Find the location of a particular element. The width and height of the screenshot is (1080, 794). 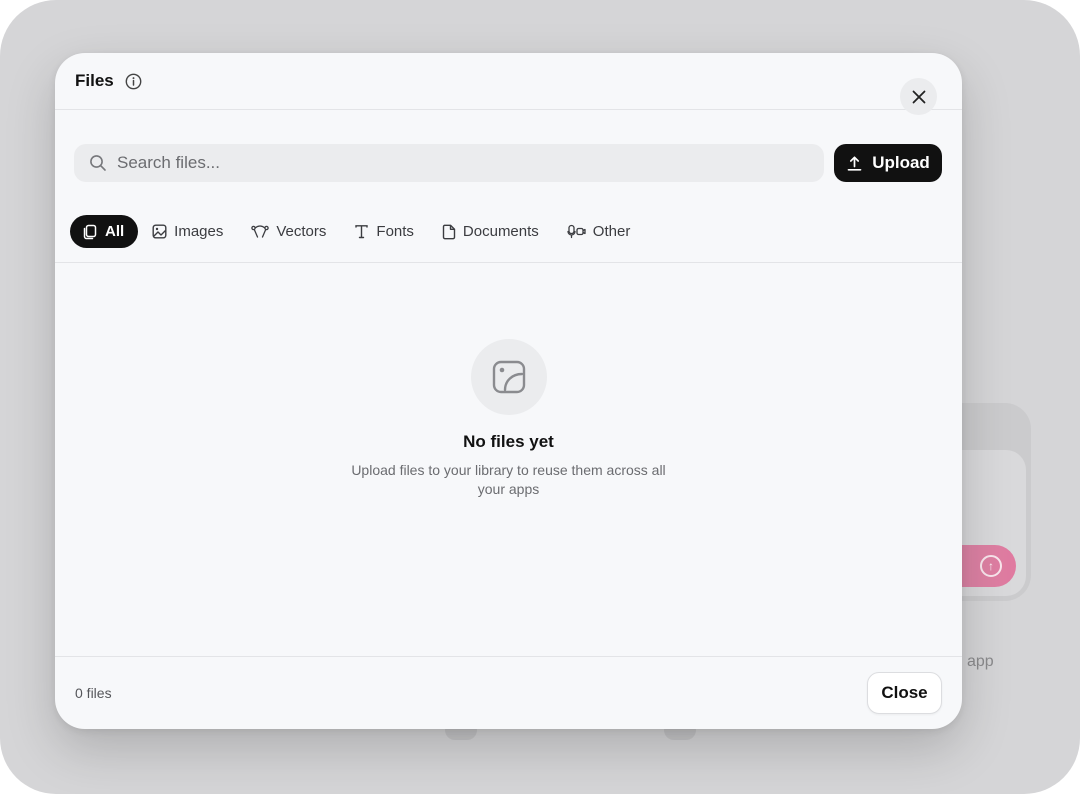

close-icon is located at coordinates (918, 96).